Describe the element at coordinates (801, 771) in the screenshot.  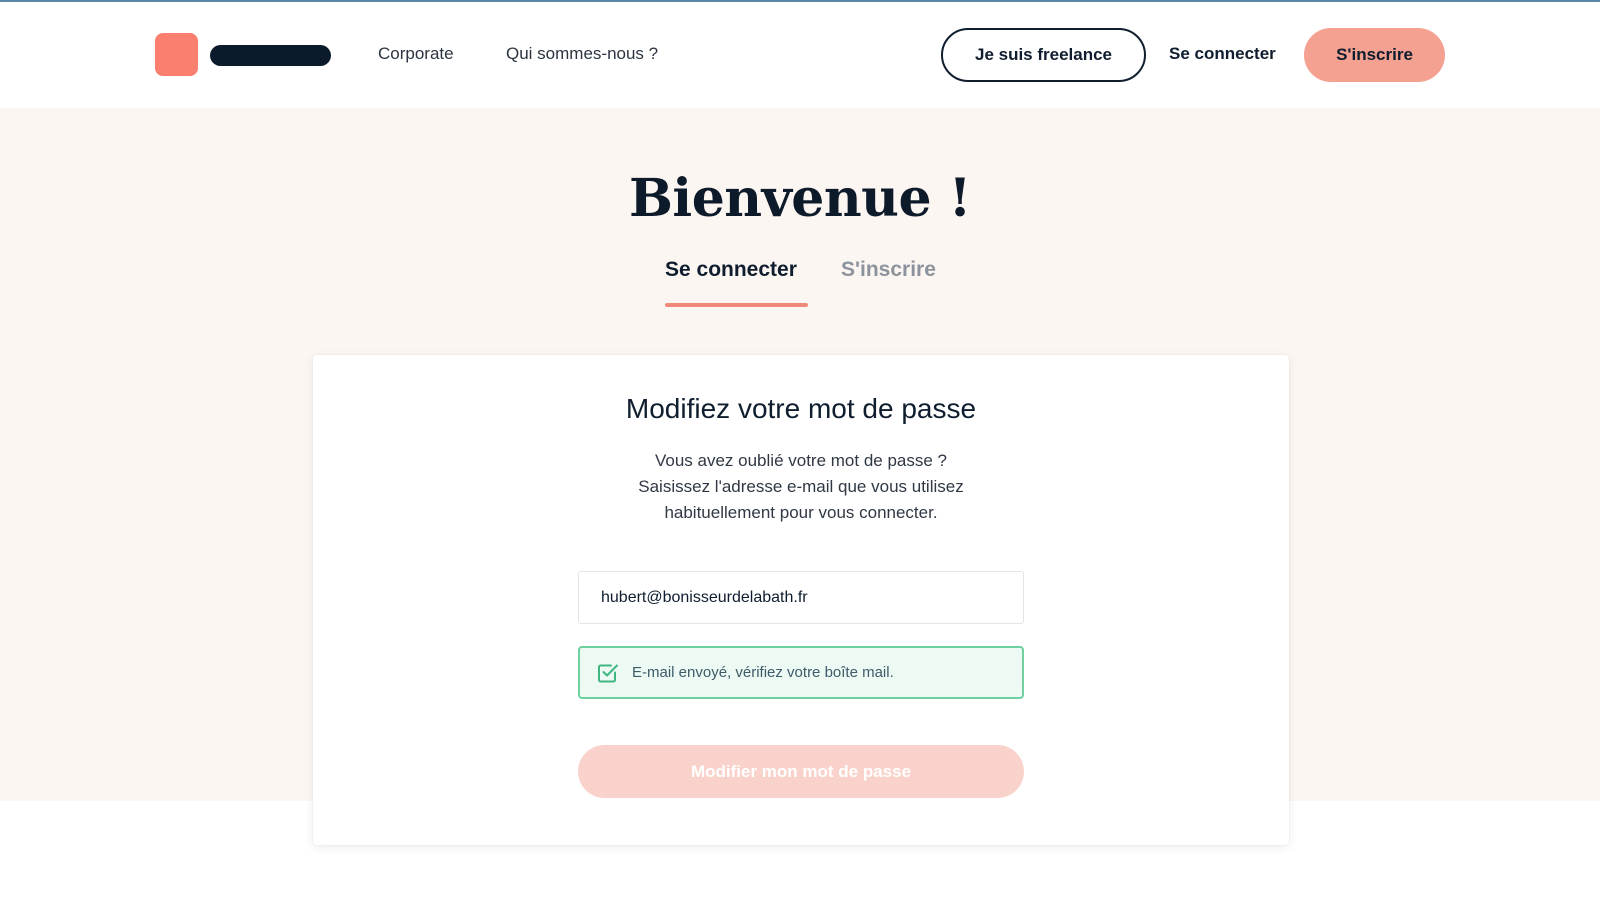
I see `change-password-button: Modifier mon mot de passe` at that location.